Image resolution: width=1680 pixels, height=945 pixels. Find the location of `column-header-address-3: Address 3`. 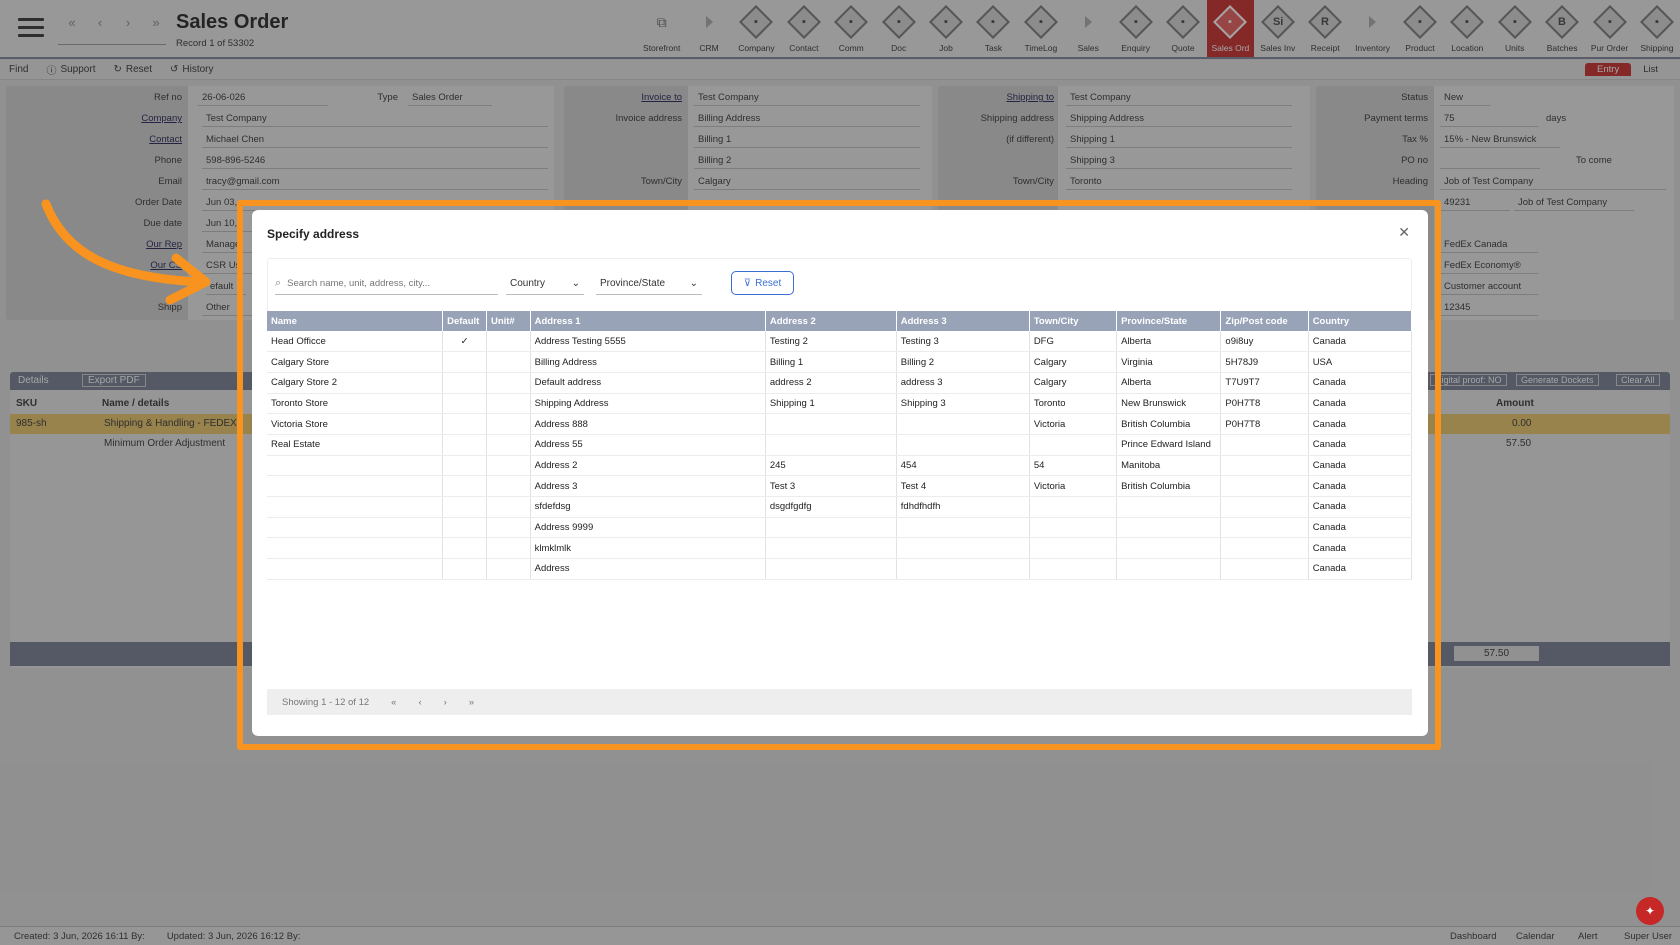

column-header-address-3: Address 3 is located at coordinates (963, 321).